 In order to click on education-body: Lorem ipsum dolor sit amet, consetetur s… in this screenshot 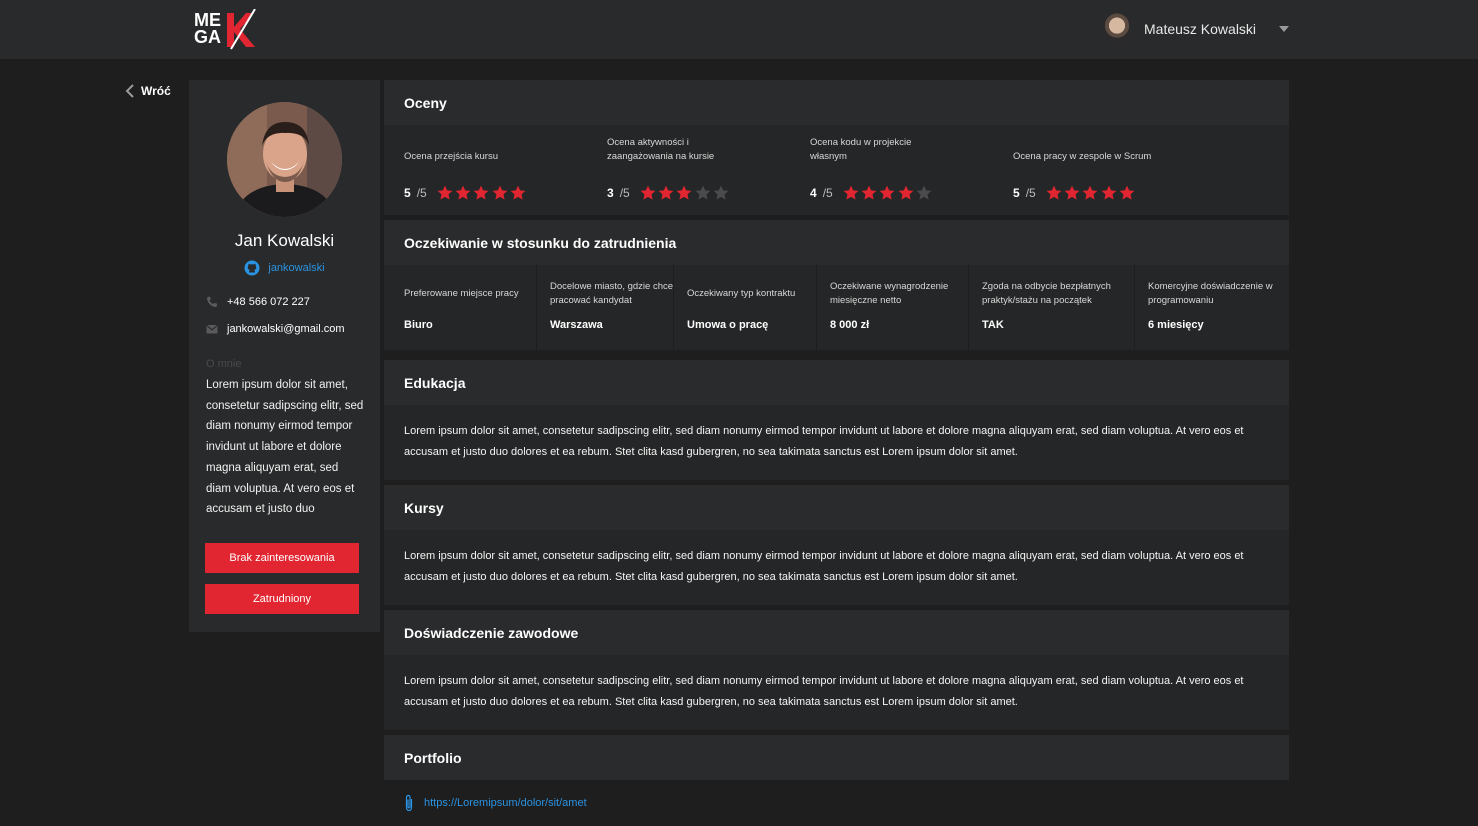, I will do `click(836, 442)`.